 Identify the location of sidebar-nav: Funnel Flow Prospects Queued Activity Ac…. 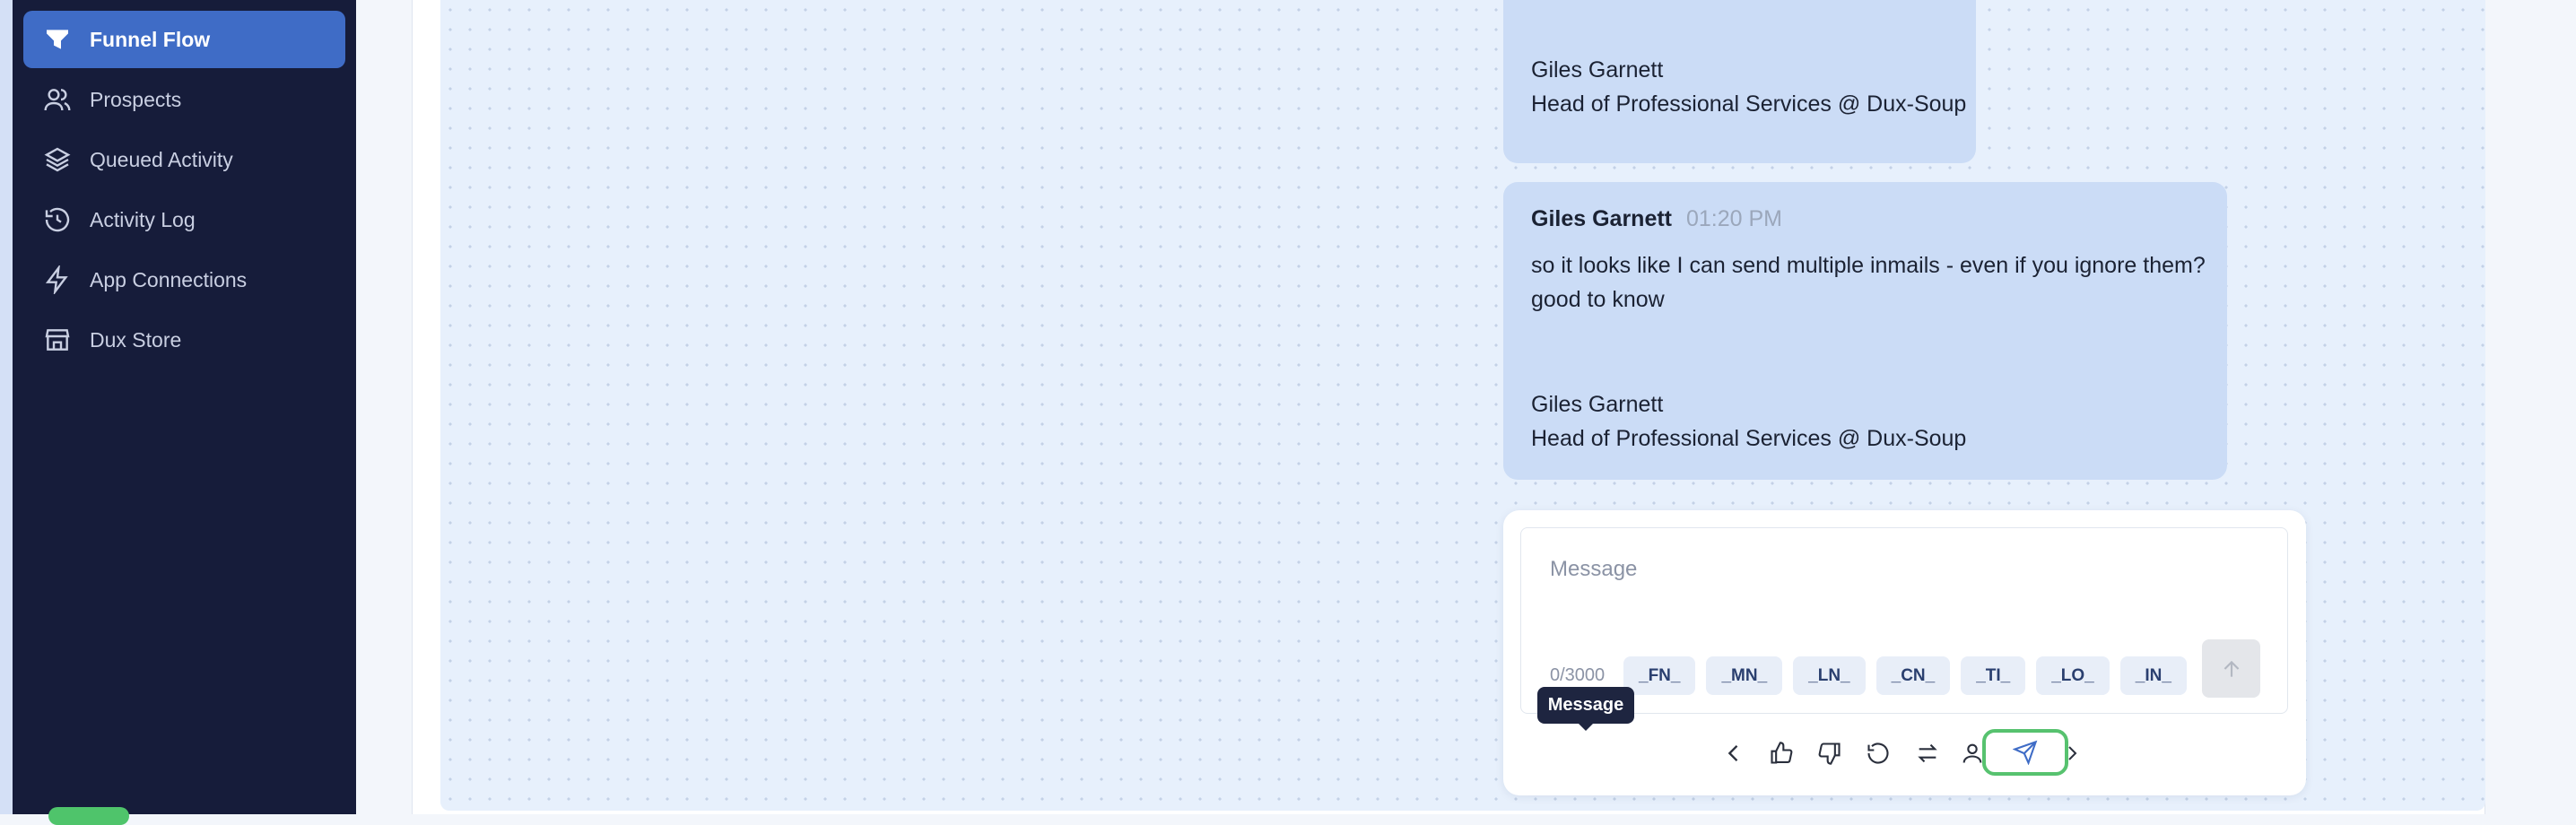
(184, 191).